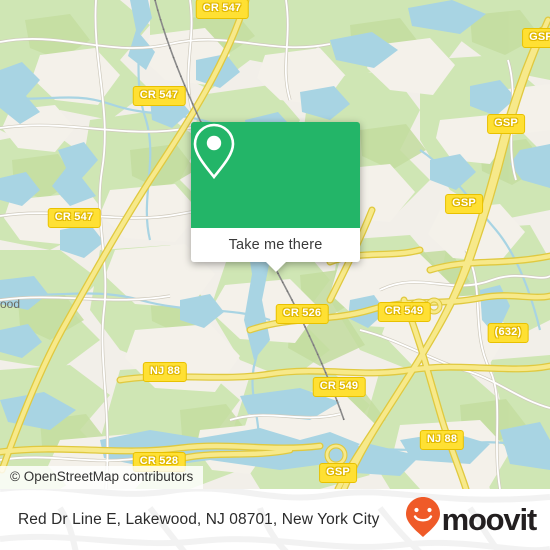 The image size is (550, 550). I want to click on map-popup: Take me there, so click(275, 197).